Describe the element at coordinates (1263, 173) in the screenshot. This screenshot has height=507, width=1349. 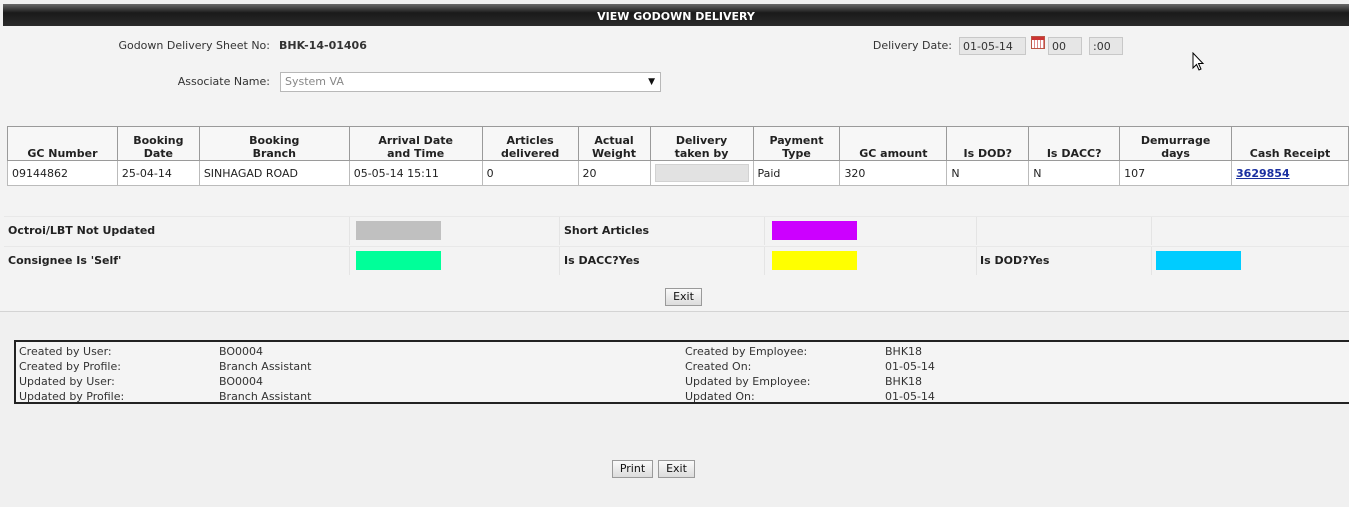
I see `cash-receipt-link: 3629854` at that location.